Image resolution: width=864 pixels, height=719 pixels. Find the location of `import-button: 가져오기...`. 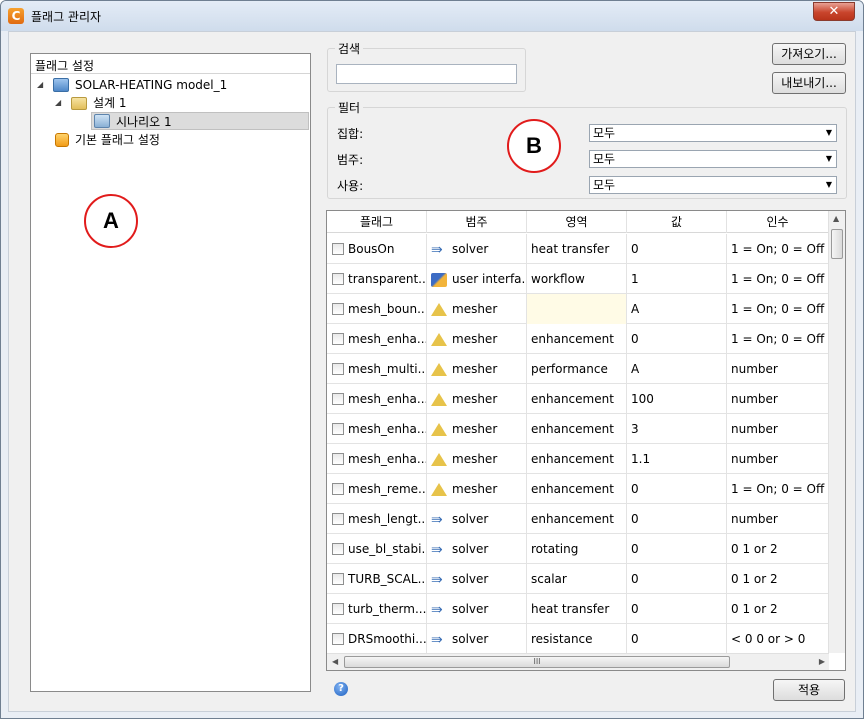

import-button: 가져오기... is located at coordinates (809, 54).